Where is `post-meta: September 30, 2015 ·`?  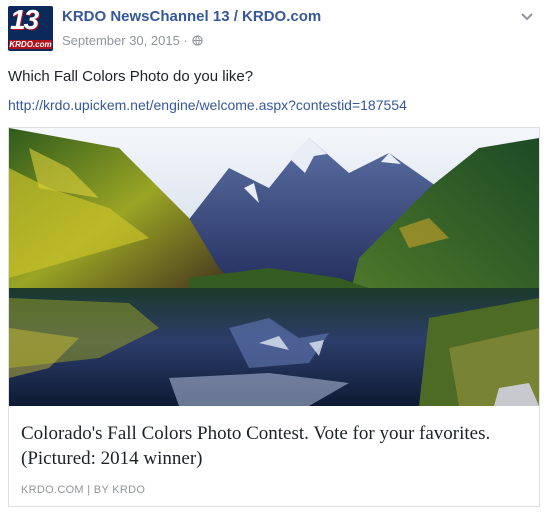 post-meta: September 30, 2015 · is located at coordinates (132, 40).